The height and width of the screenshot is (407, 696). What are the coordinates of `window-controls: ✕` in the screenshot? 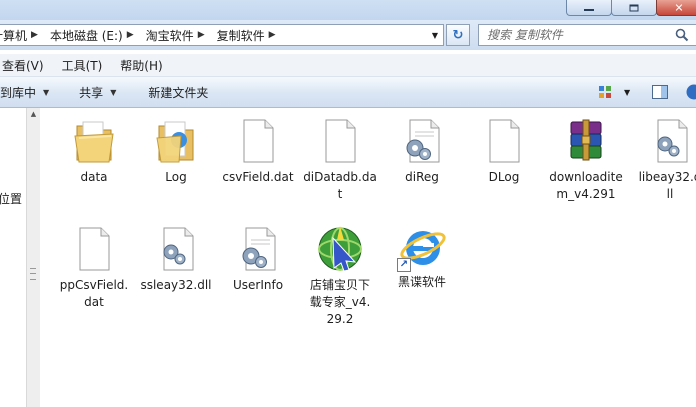 It's located at (631, 8).